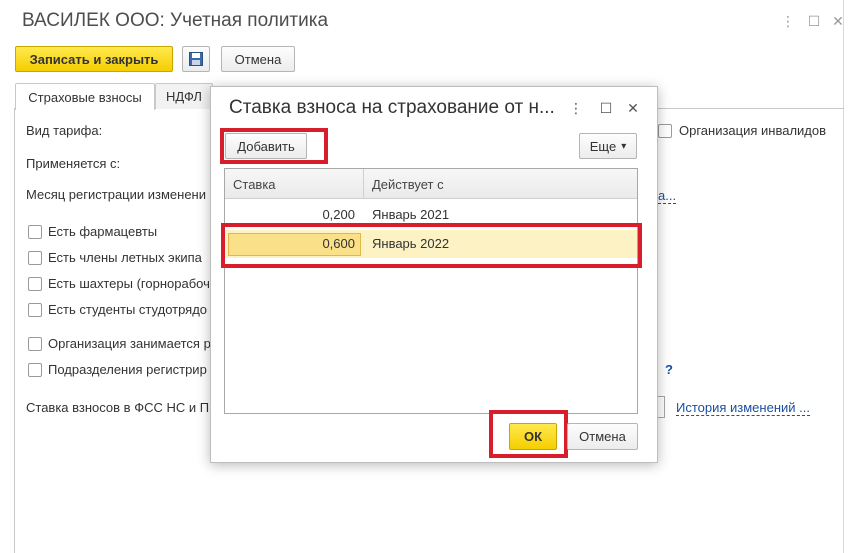 The width and height of the screenshot is (863, 553). I want to click on dialog-menu-icon: ⋮, so click(576, 108).